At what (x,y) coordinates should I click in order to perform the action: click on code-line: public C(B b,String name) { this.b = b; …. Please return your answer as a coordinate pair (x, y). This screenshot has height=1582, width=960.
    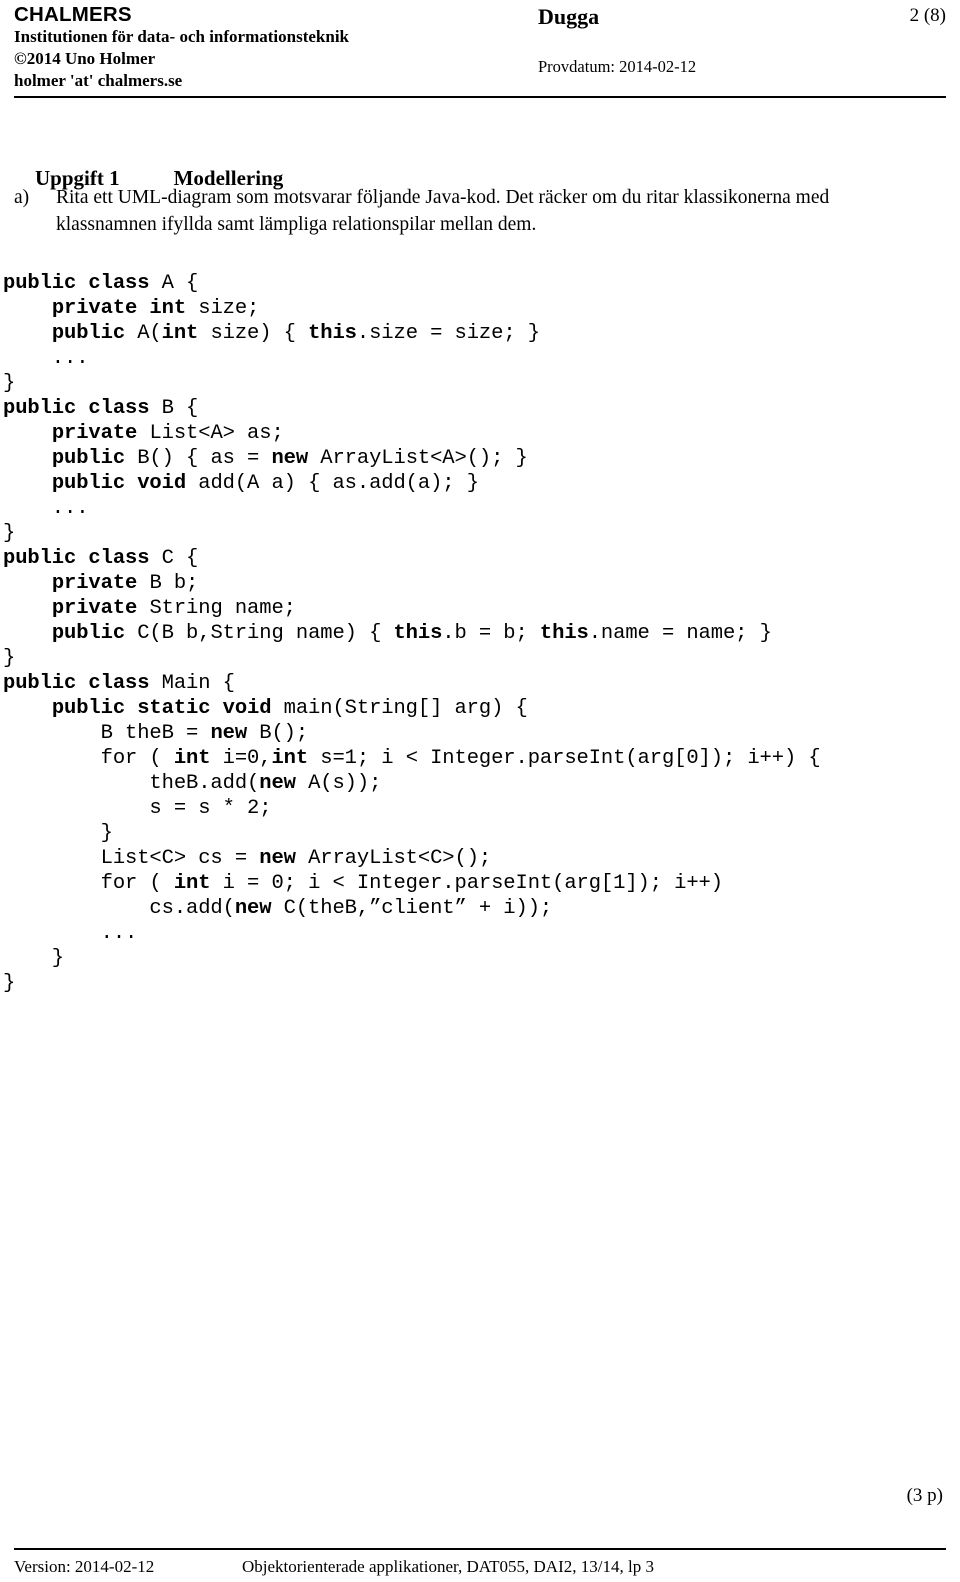
    Looking at the image, I should click on (412, 633).